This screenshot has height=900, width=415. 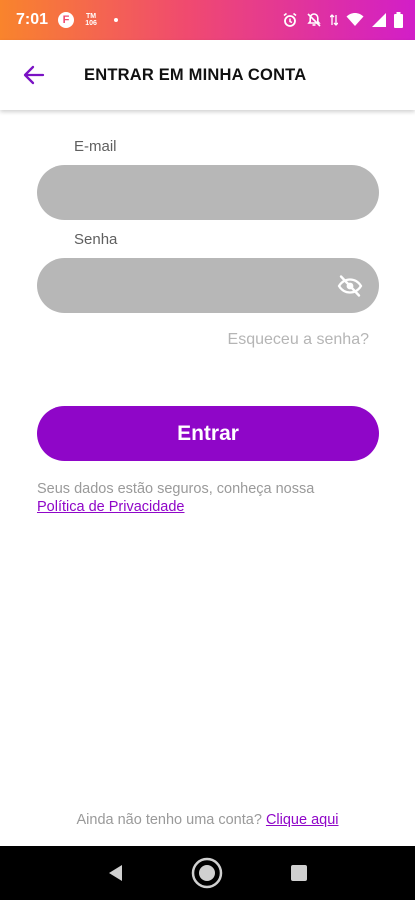 I want to click on signal-icon, so click(x=379, y=20).